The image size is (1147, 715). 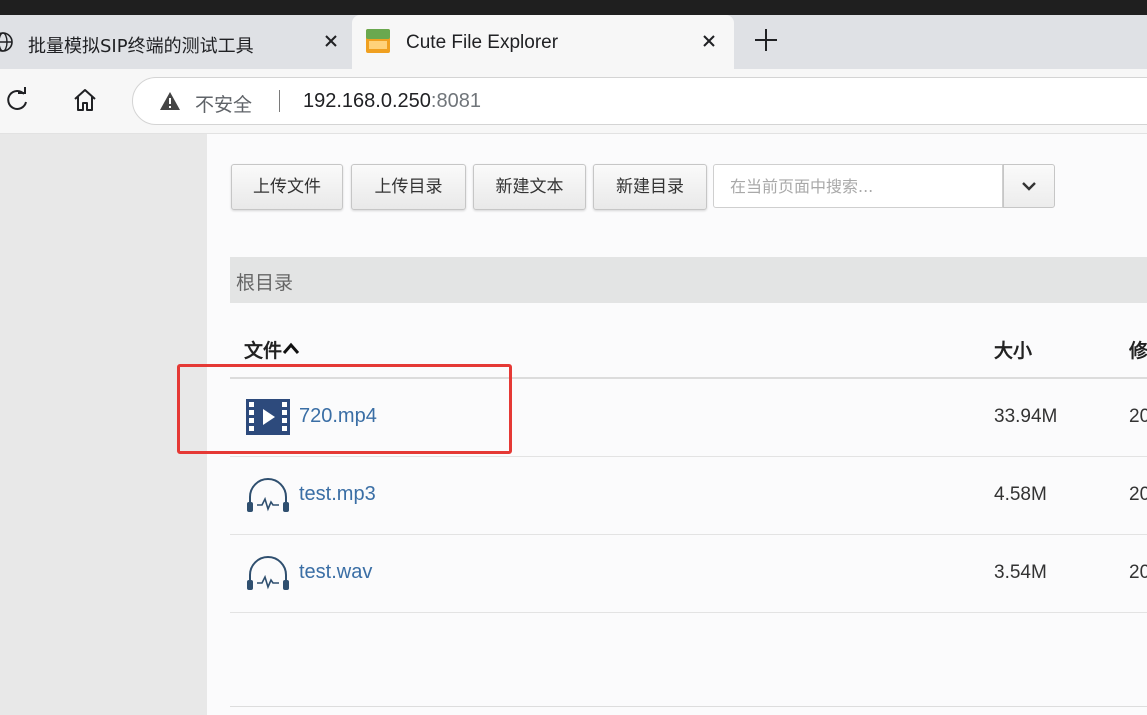 What do you see at coordinates (287, 187) in the screenshot?
I see `upload-file-button: 上传文件` at bounding box center [287, 187].